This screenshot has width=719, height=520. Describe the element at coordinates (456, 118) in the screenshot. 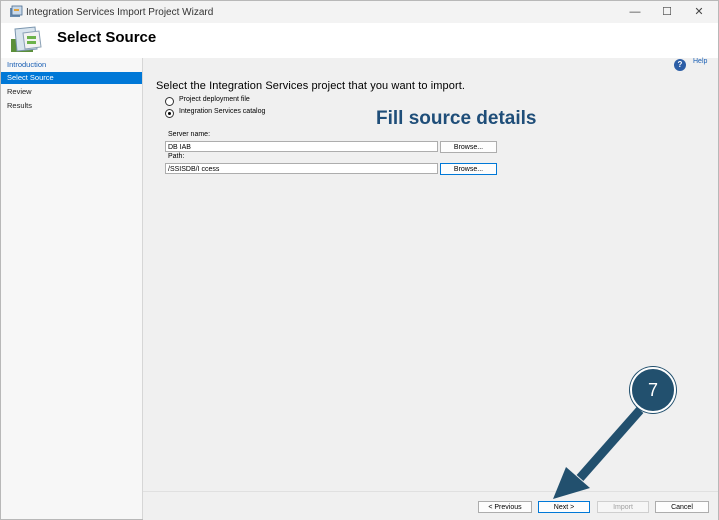

I see `annotation-fill-source-details: Fill source details` at that location.